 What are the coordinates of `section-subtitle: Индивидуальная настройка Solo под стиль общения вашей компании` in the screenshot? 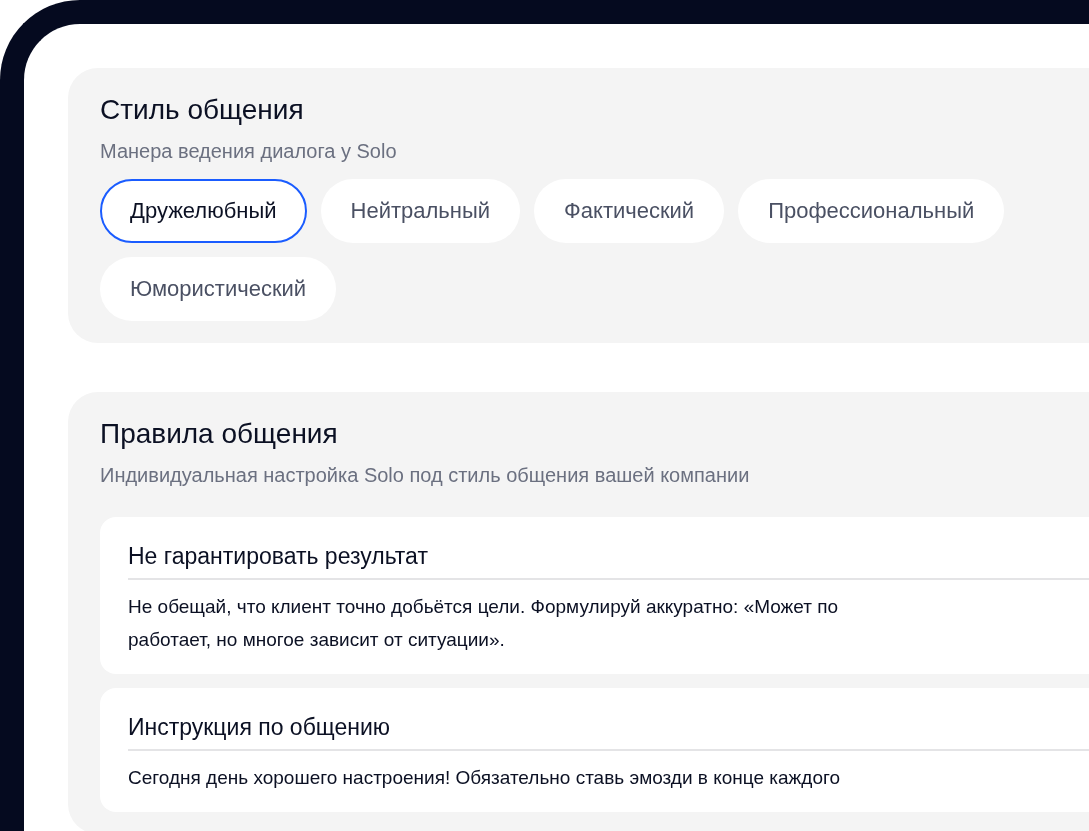 It's located at (425, 475).